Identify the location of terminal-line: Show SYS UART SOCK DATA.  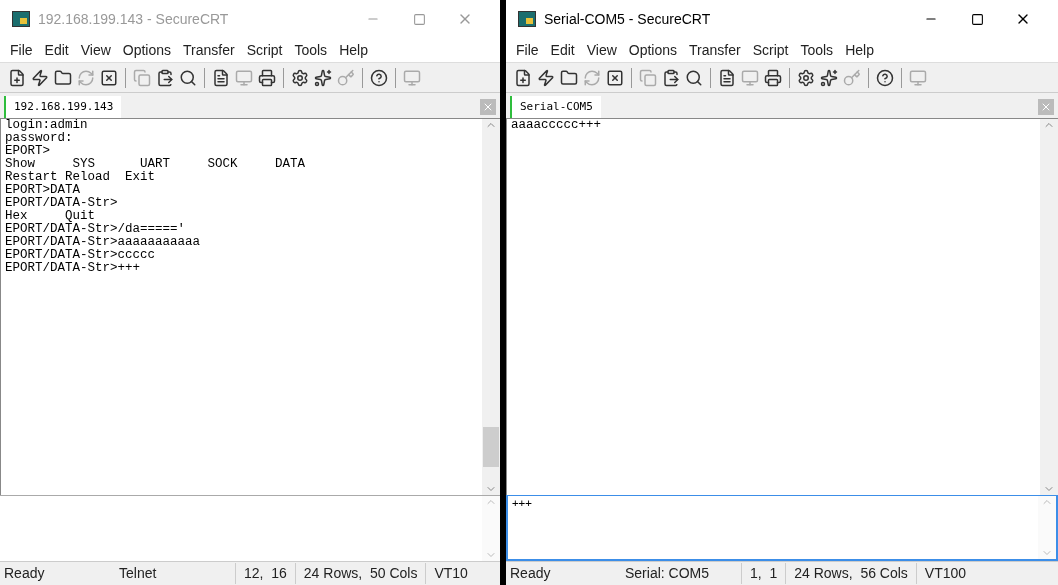
(155, 164).